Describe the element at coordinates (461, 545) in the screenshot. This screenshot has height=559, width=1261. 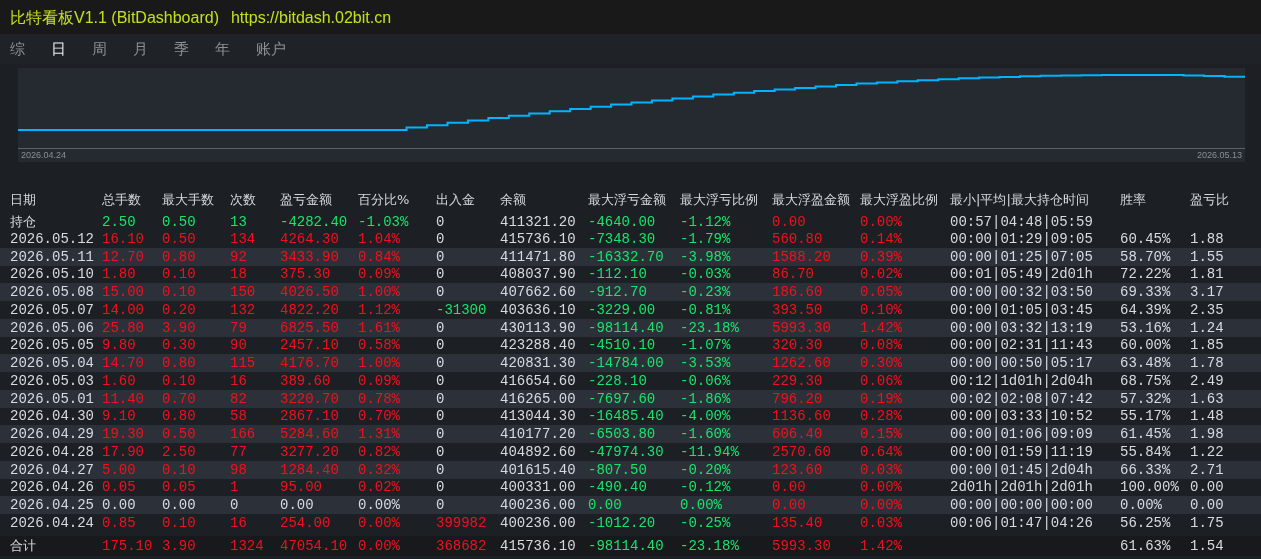
I see `table-cell: 368682` at that location.